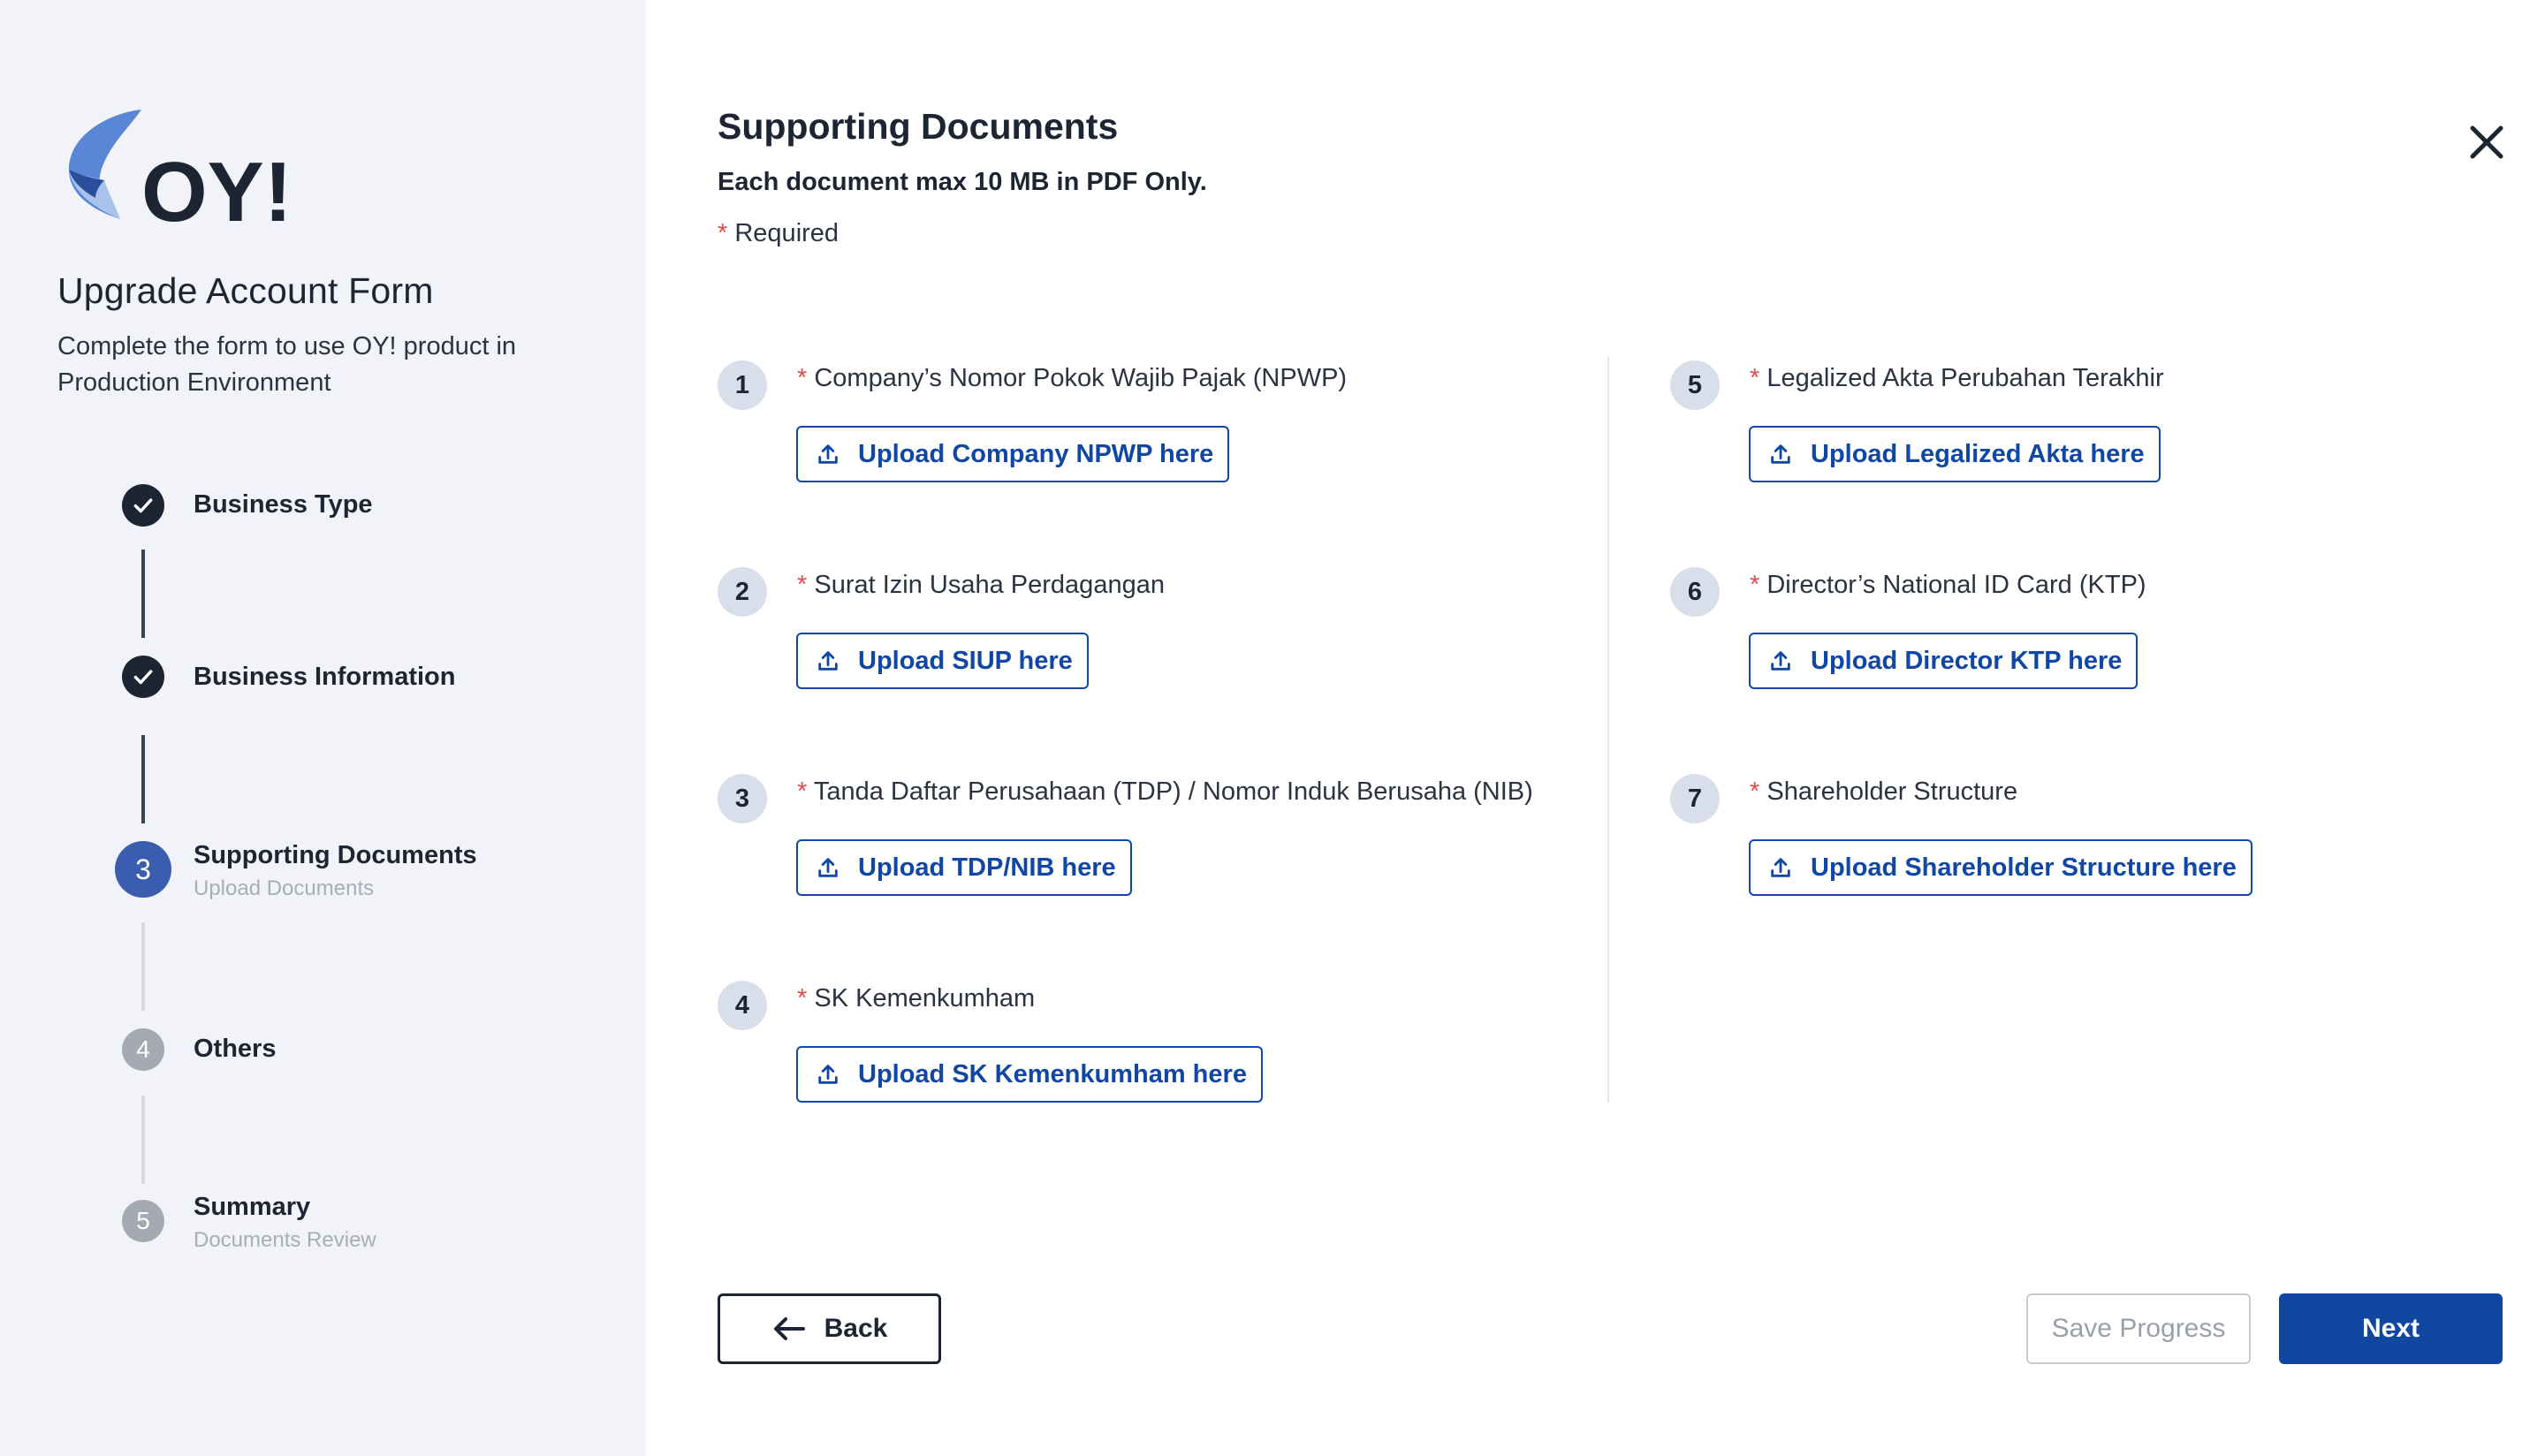  Describe the element at coordinates (2391, 1328) in the screenshot. I see `next-button: Next` at that location.